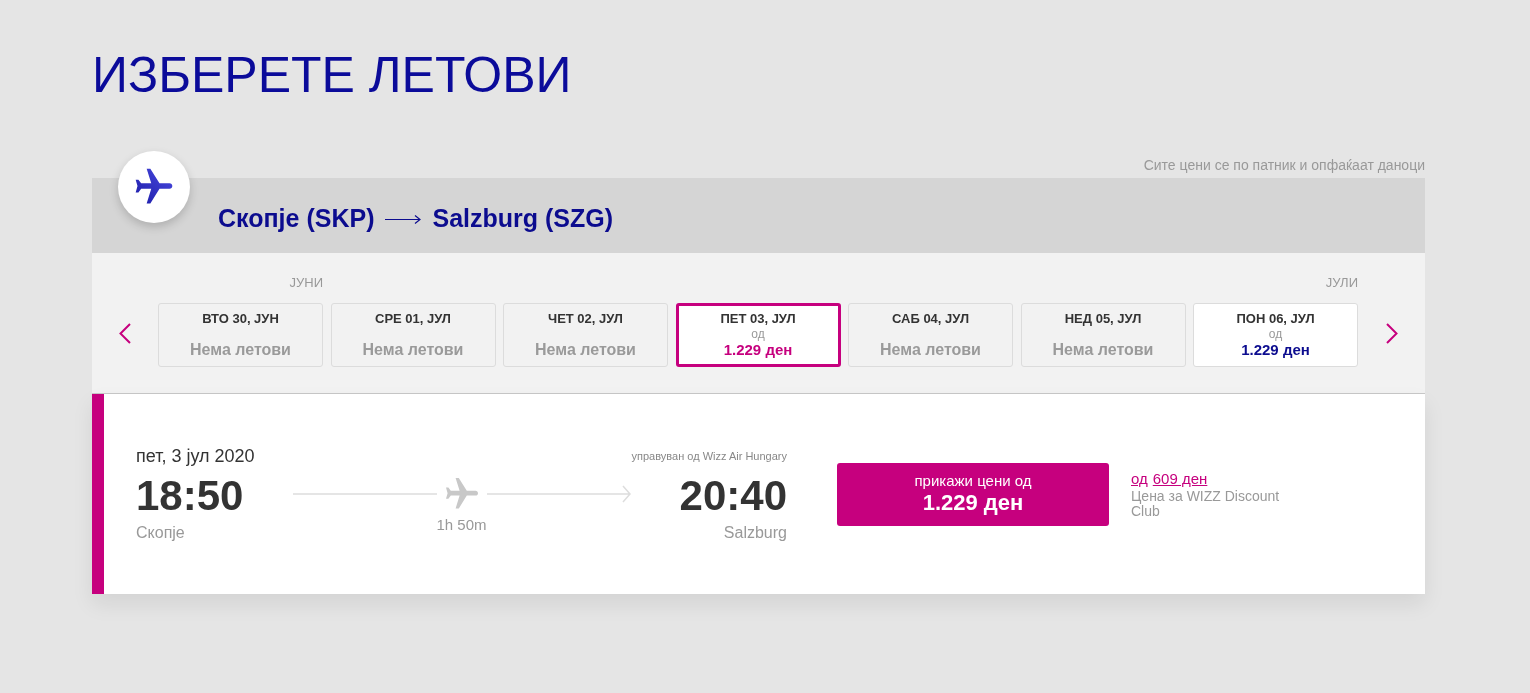 The width and height of the screenshot is (1530, 693). What do you see at coordinates (306, 283) in the screenshot?
I see `month-label: ЈУНИ` at bounding box center [306, 283].